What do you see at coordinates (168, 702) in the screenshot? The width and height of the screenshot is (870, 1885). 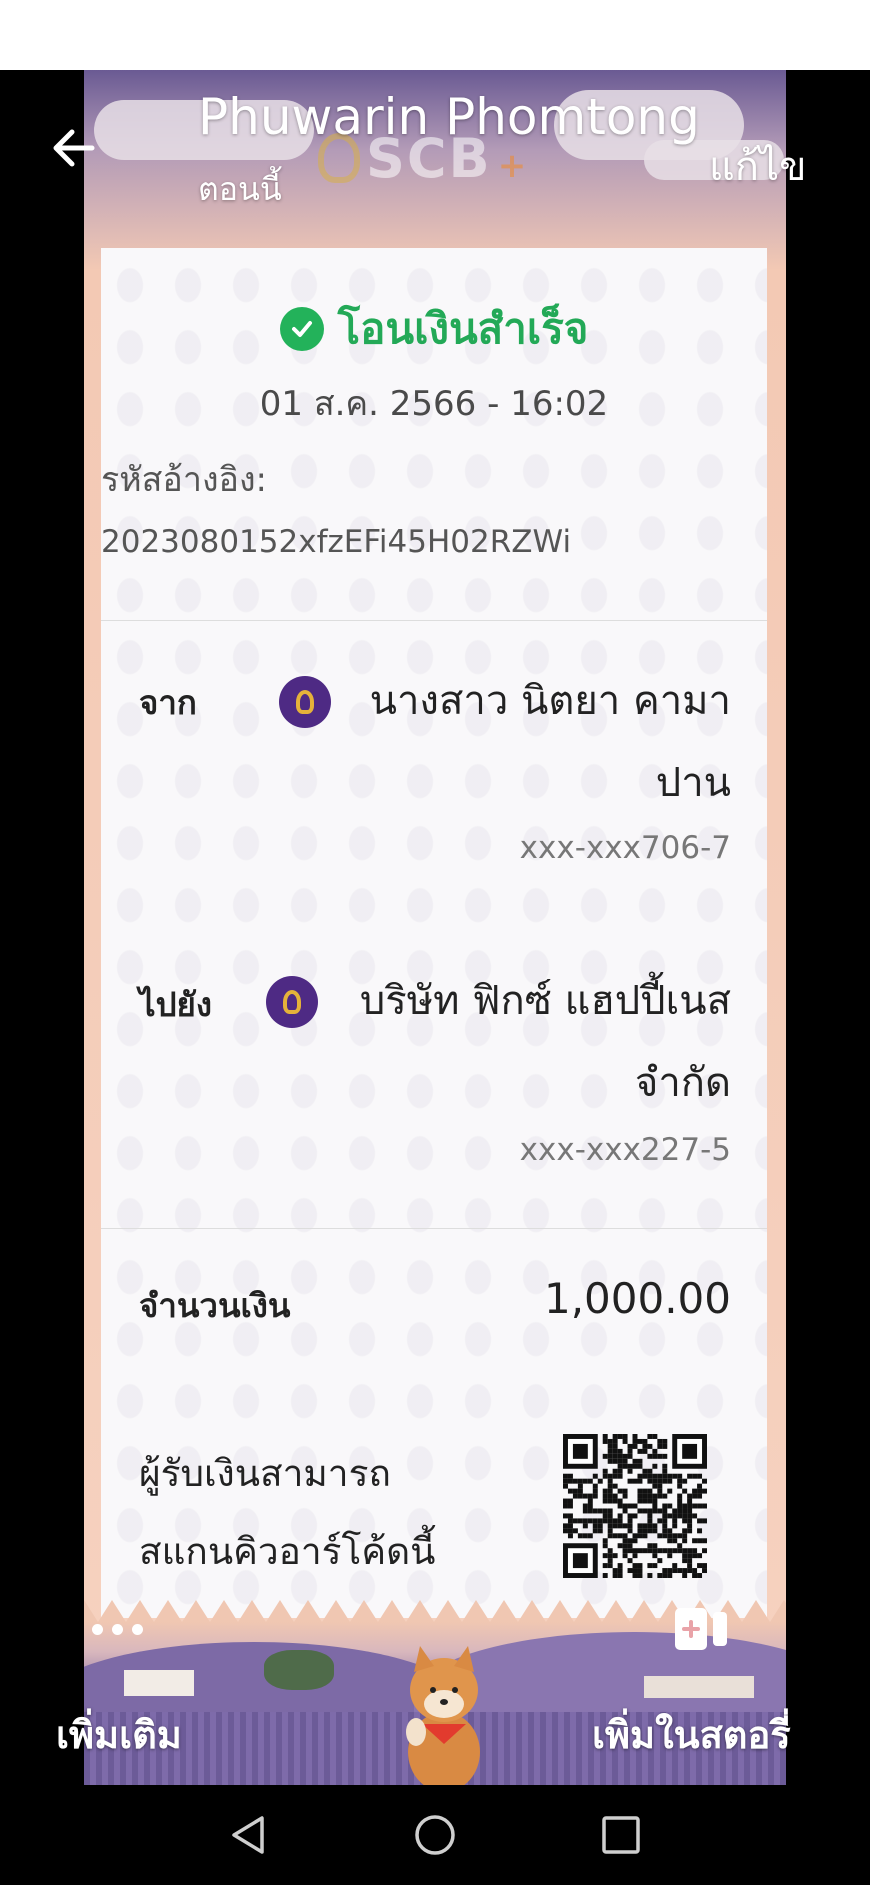 I see `from-label: จาก` at bounding box center [168, 702].